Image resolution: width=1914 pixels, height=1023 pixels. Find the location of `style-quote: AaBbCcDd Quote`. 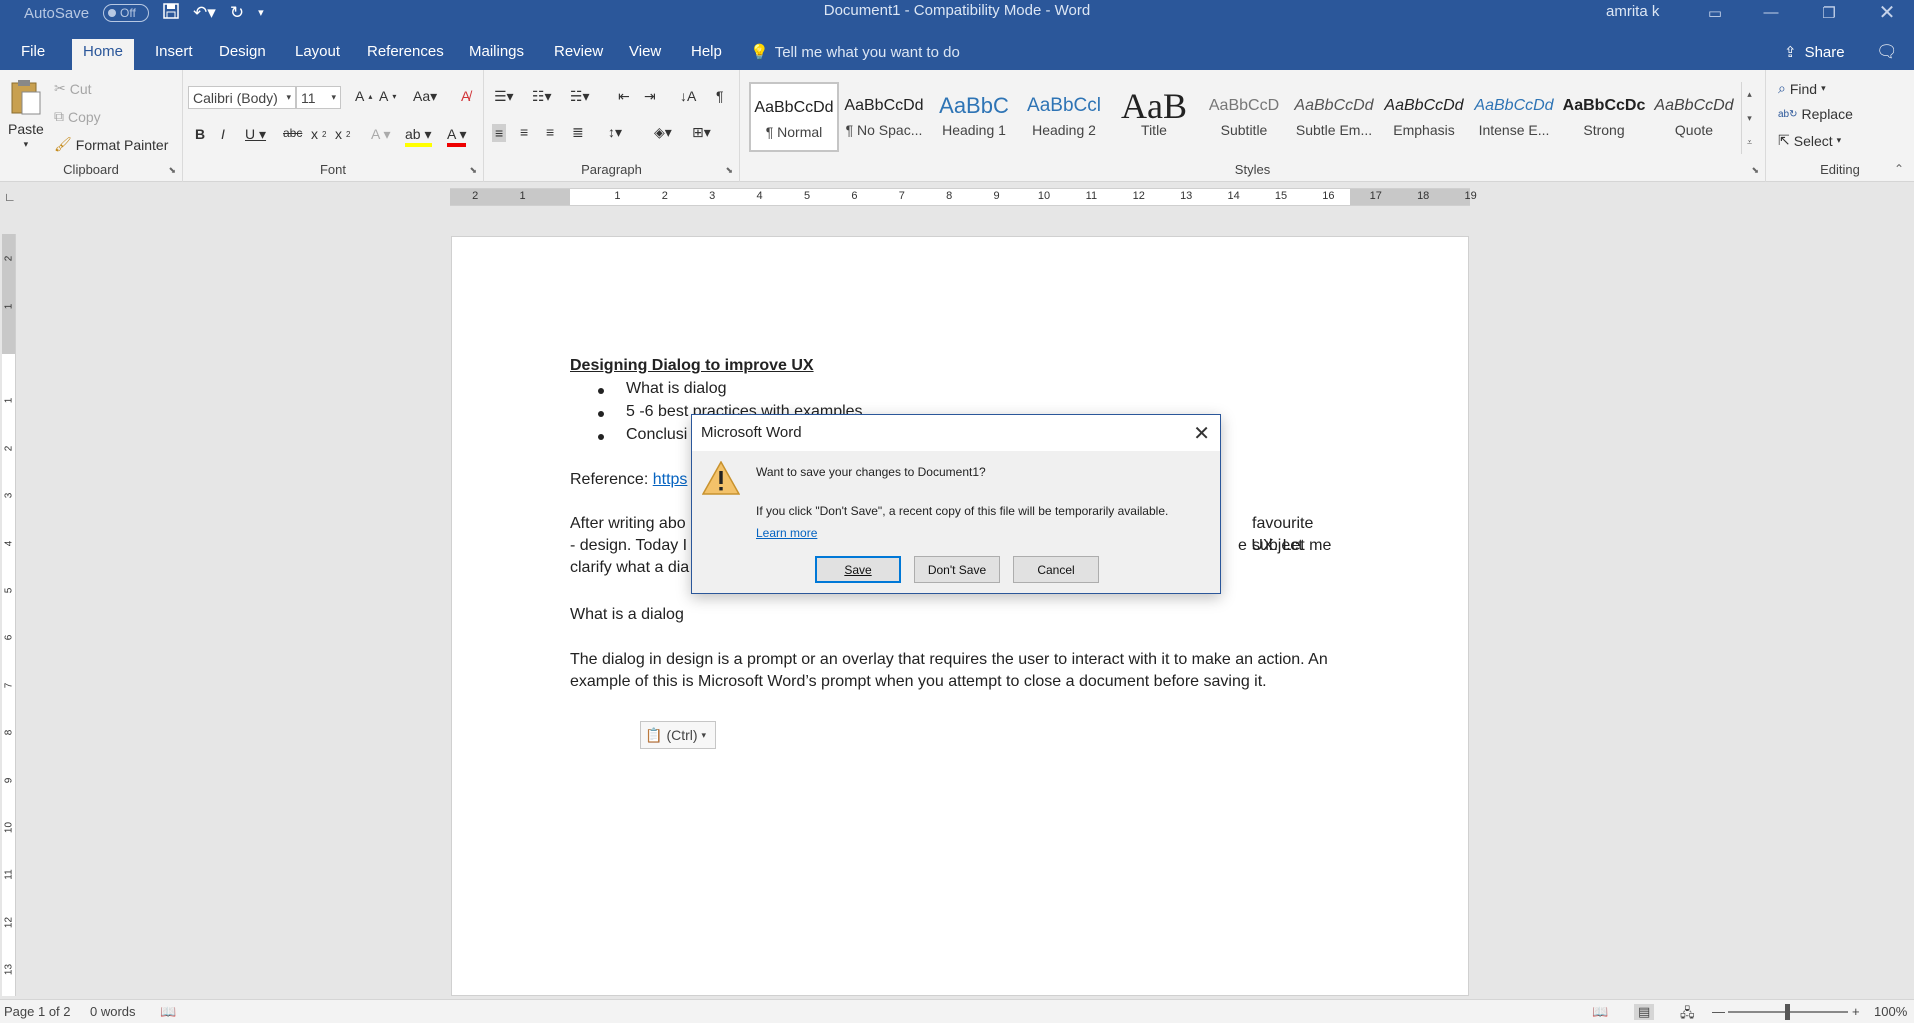

style-quote: AaBbCcDd Quote is located at coordinates (1694, 117).